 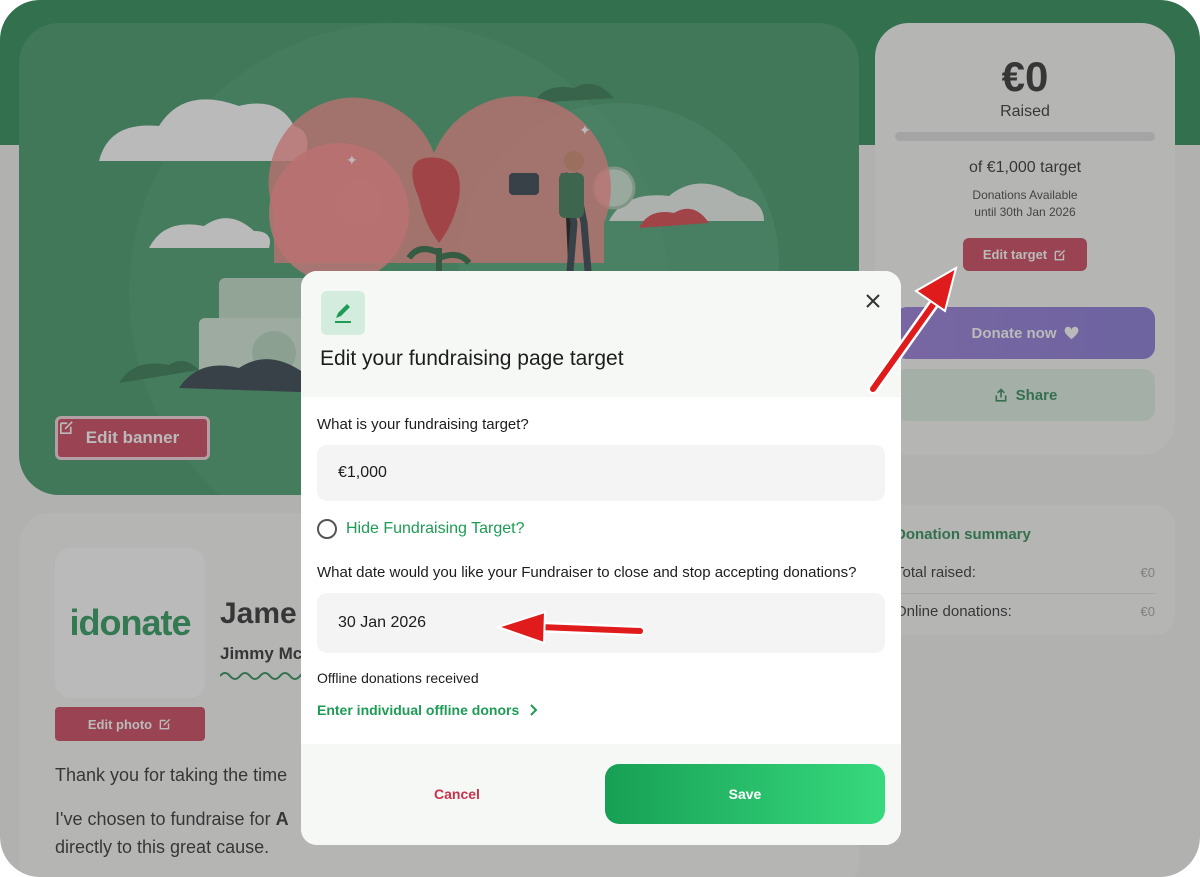 What do you see at coordinates (418, 710) in the screenshot?
I see `offline-donors-link-text: Enter individual offline donors` at bounding box center [418, 710].